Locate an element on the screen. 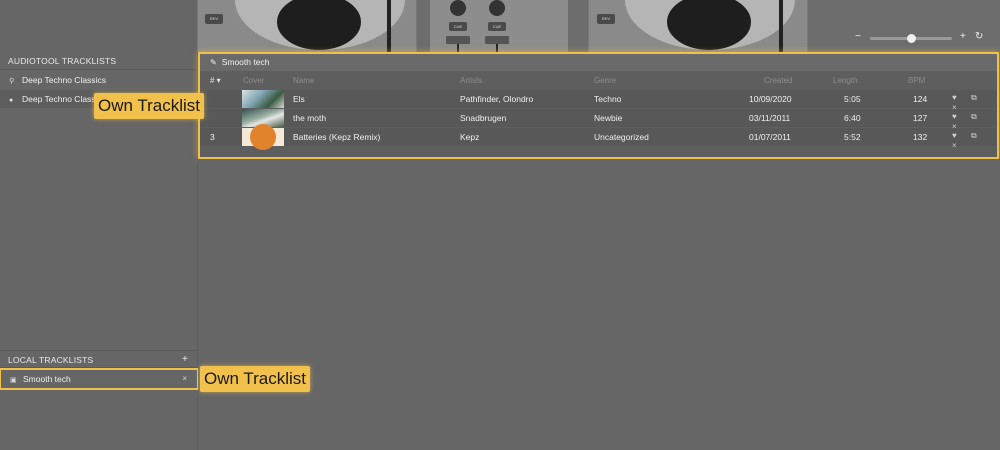 This screenshot has width=1000, height=450. mixer-knob-a is located at coordinates (458, 8).